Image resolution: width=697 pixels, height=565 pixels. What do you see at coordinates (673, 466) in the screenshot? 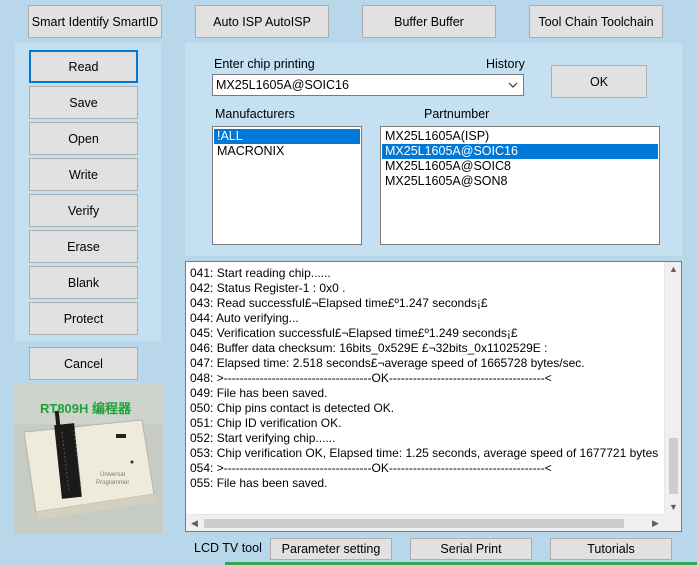
I see `log-vertical-scroll-thumb` at bounding box center [673, 466].